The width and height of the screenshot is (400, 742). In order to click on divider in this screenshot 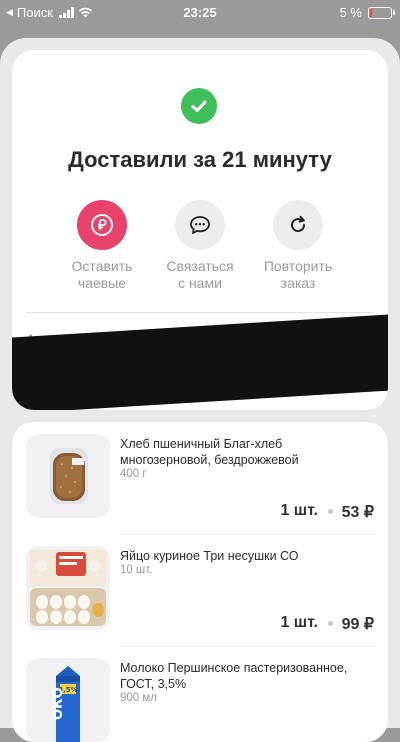, I will do `click(200, 312)`.